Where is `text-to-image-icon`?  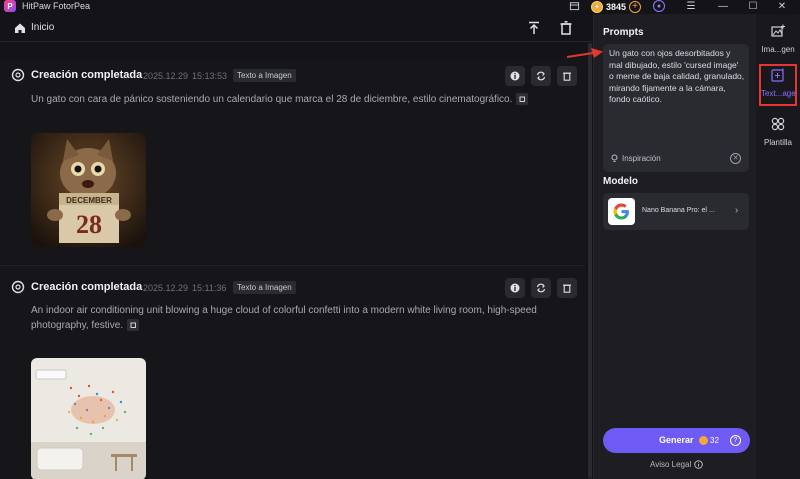 text-to-image-icon is located at coordinates (777, 75).